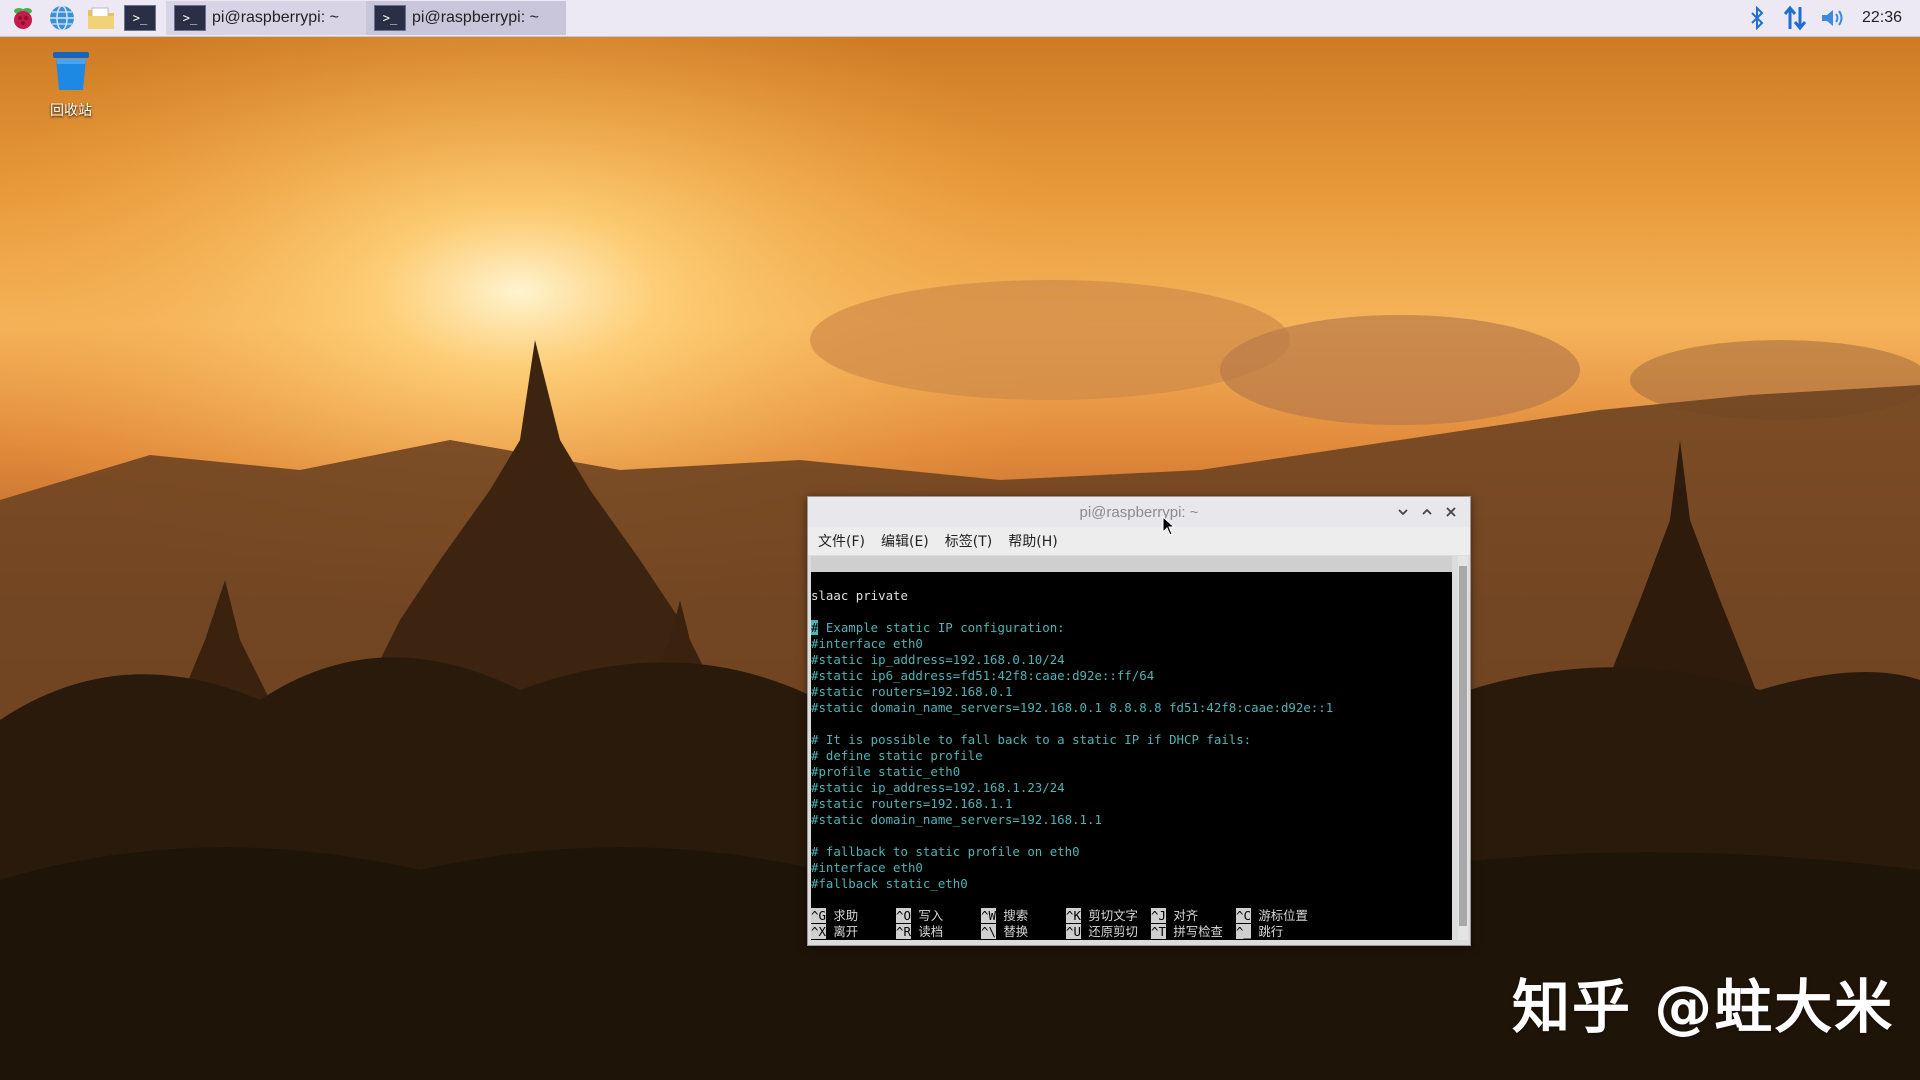 The height and width of the screenshot is (1080, 1920). What do you see at coordinates (818, 931) in the screenshot?
I see `shortcut-key: ^X` at bounding box center [818, 931].